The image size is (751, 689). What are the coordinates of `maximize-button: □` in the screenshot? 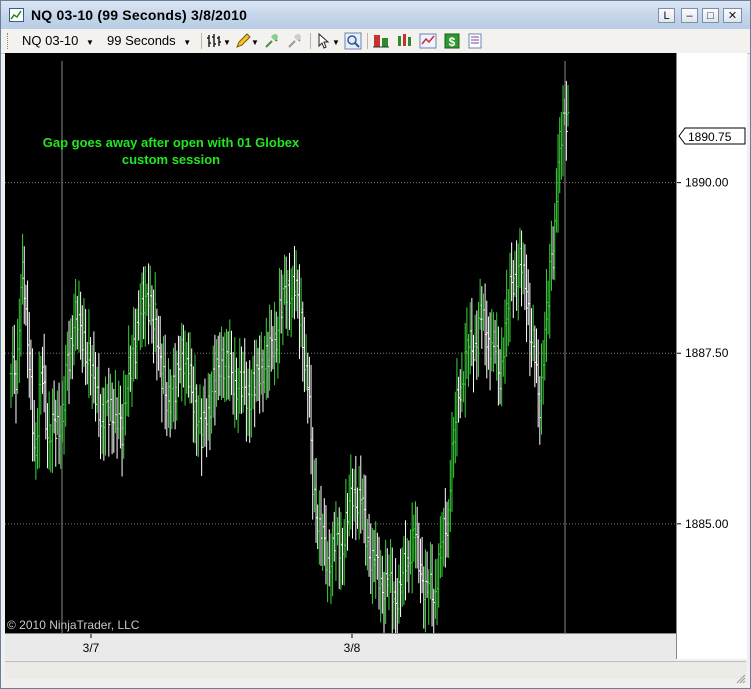 It's located at (710, 15).